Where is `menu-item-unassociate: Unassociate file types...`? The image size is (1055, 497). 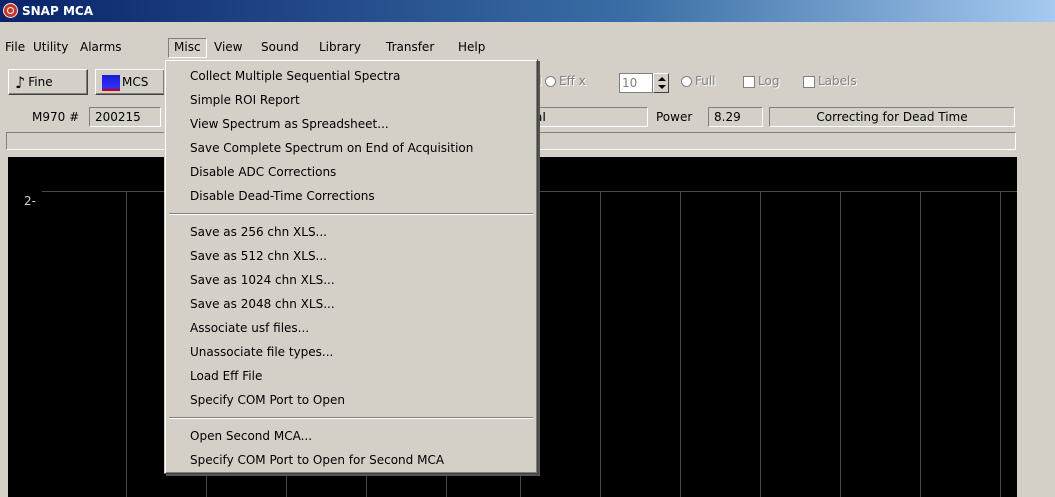 menu-item-unassociate: Unassociate file types... is located at coordinates (261, 352).